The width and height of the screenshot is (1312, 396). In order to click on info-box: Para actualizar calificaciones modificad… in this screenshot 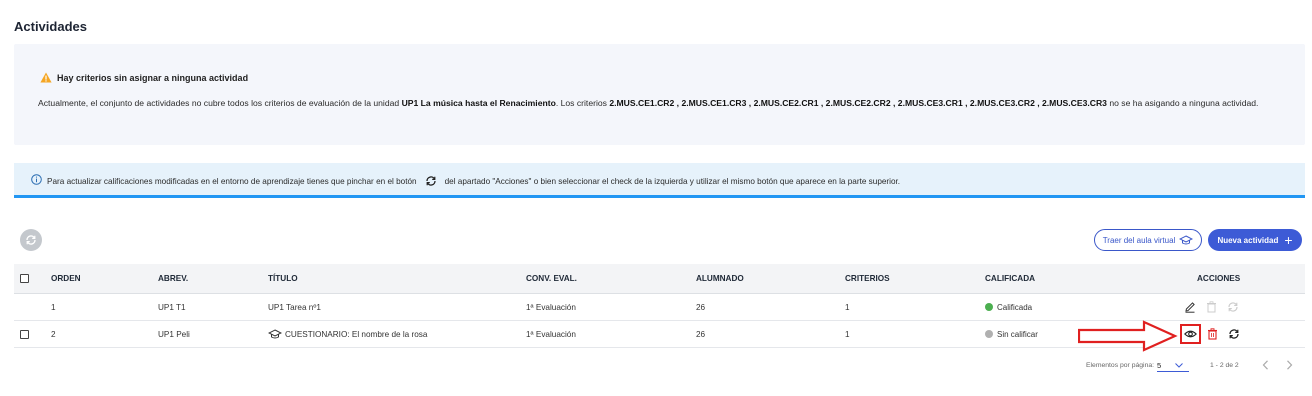, I will do `click(659, 180)`.